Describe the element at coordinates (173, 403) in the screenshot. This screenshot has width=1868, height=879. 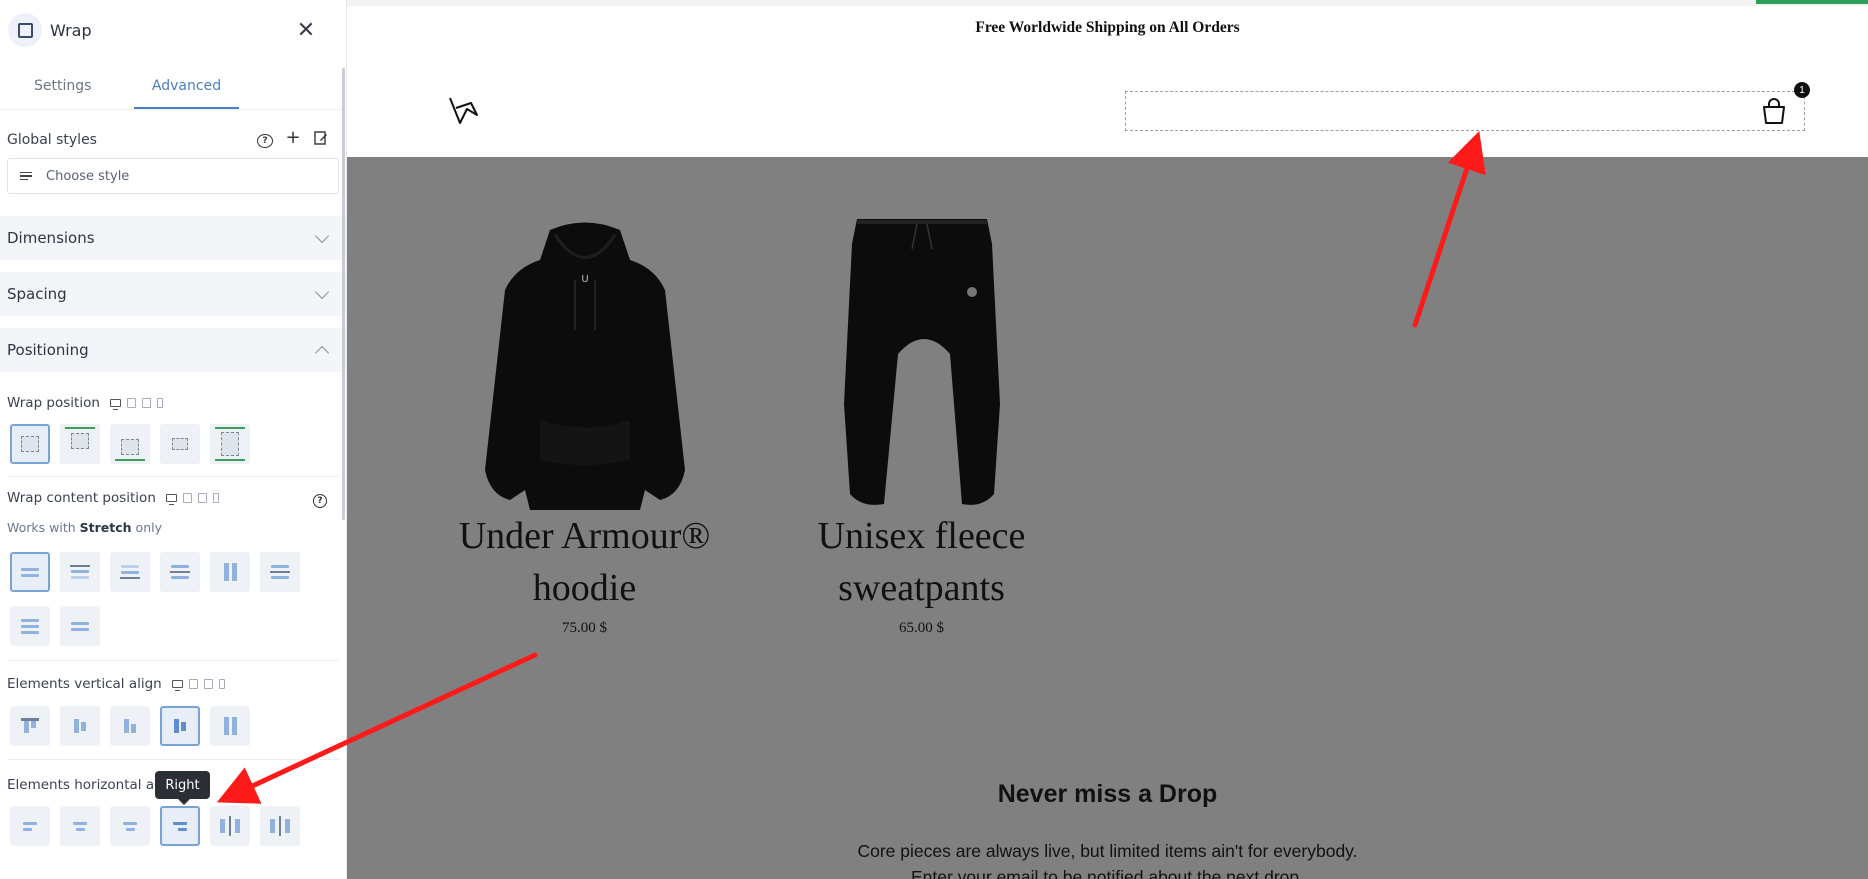
I see `wrap-position-row: Wrap position` at that location.